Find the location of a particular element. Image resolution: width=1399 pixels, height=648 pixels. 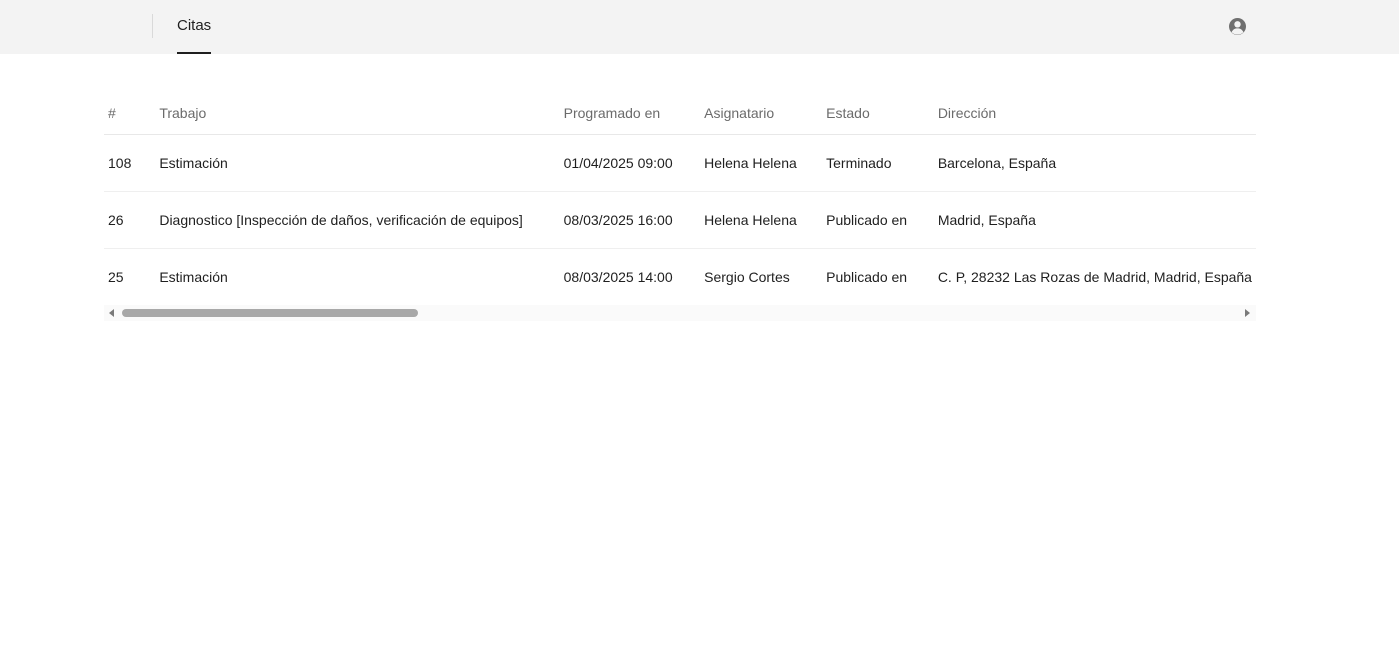

scrollbar-thumb is located at coordinates (270, 313).